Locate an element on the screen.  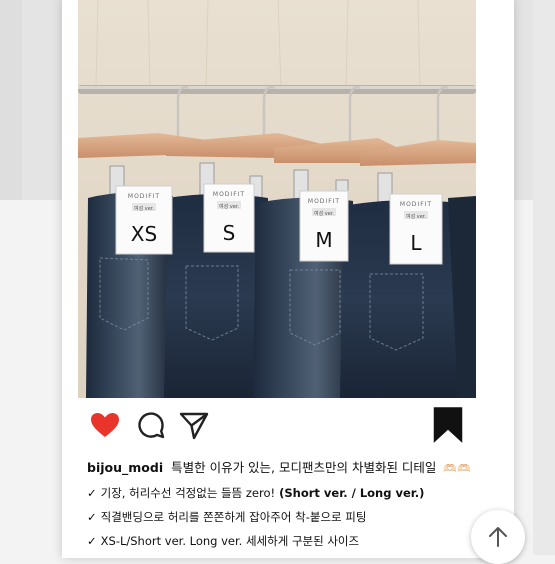
caption-text: 특별한 이유가 있는, 모디팬츠만의 차별화된 디테일 is located at coordinates (304, 467).